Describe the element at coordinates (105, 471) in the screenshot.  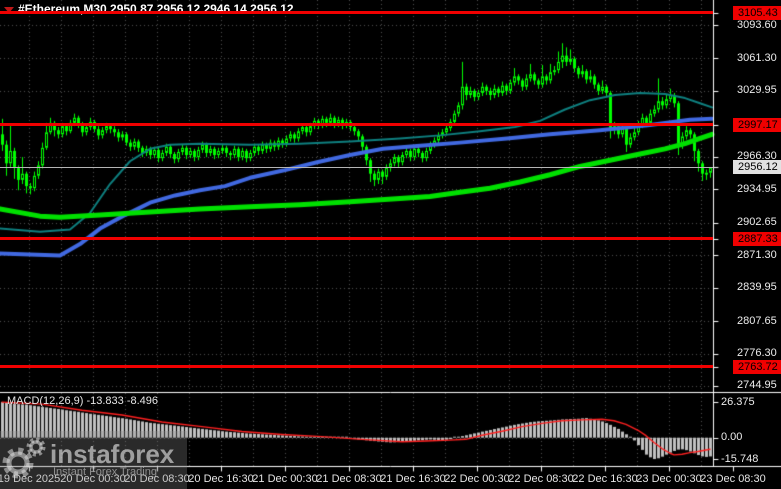
I see `watermark-tagline: Instant Forex Trading` at that location.